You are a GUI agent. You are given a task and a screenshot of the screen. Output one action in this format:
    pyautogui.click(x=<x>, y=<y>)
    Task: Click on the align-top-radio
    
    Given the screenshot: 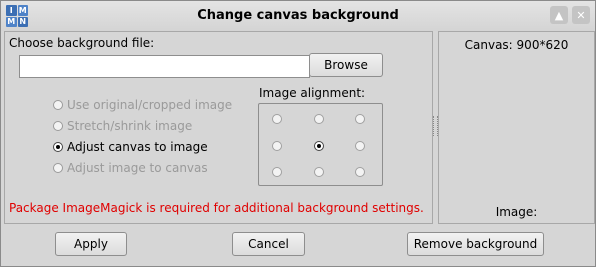 What is the action you would take?
    pyautogui.click(x=319, y=119)
    